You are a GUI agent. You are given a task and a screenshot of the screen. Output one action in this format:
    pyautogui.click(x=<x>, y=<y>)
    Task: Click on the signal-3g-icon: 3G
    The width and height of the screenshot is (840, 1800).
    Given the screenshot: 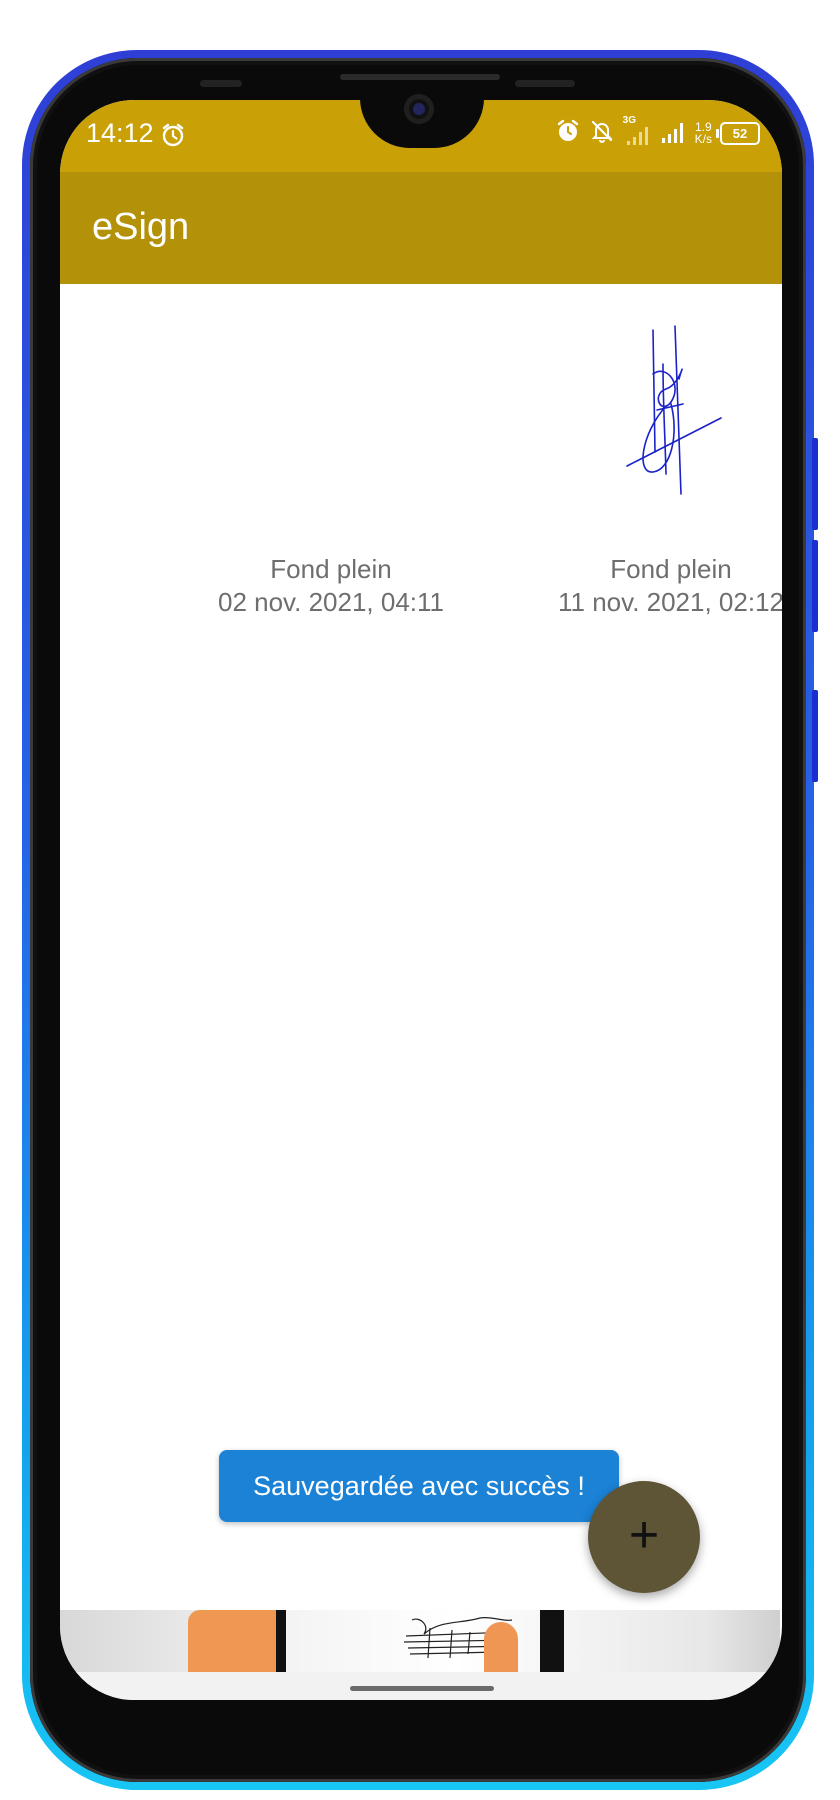 What is the action you would take?
    pyautogui.click(x=637, y=131)
    